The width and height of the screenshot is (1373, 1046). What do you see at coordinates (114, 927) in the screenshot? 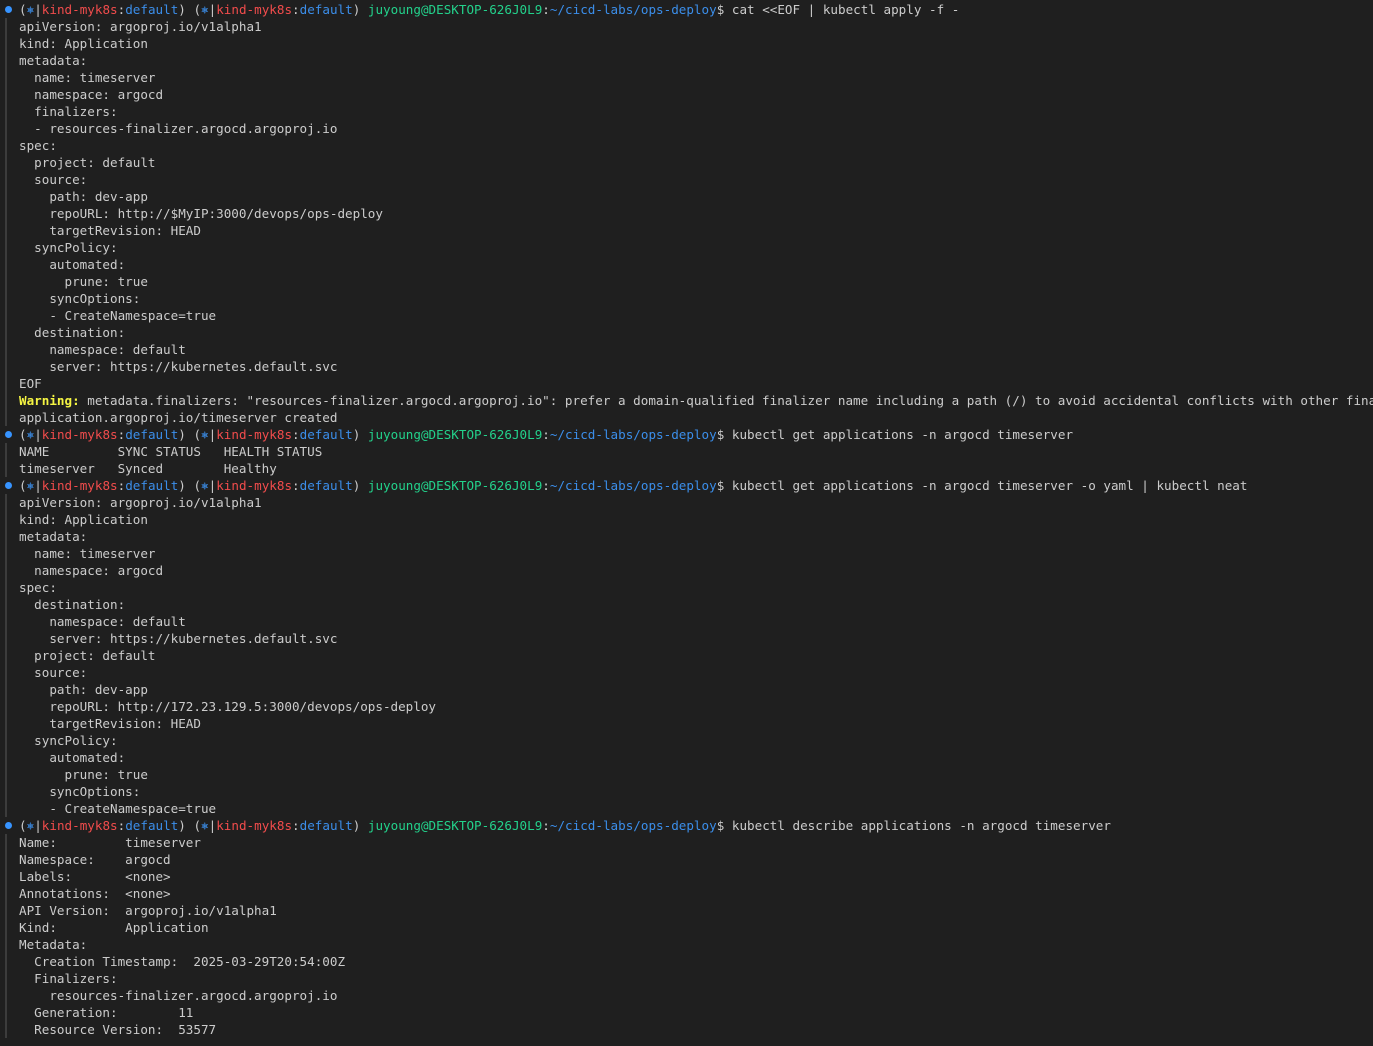
I see `output-text: Kind: Application` at bounding box center [114, 927].